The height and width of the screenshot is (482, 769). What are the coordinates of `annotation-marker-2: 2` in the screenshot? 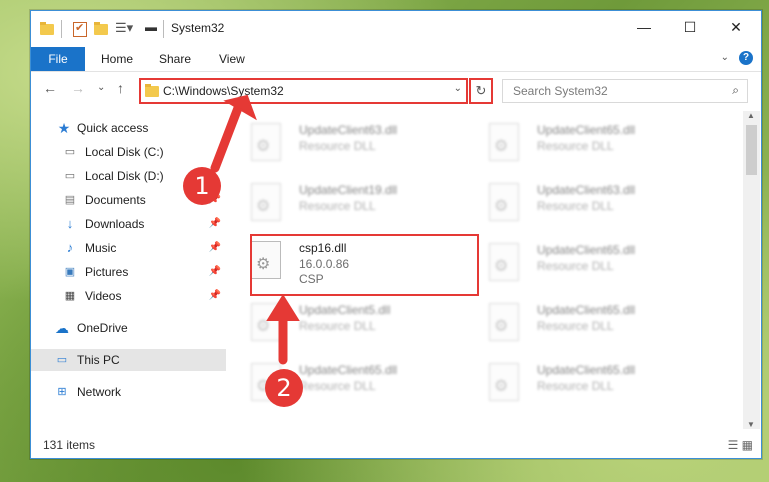 It's located at (284, 388).